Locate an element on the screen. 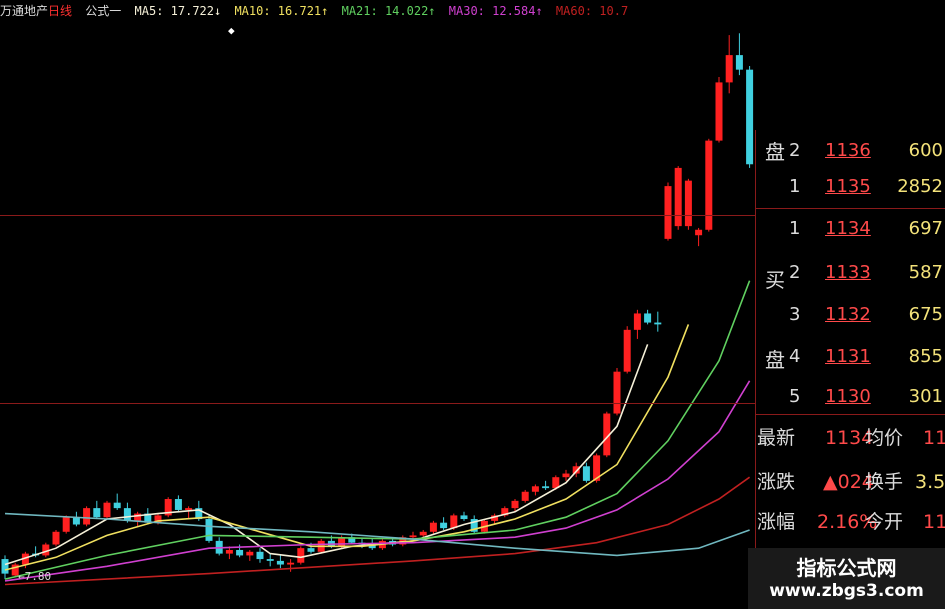 The width and height of the screenshot is (945, 609). bid-level: 3 is located at coordinates (795, 314).